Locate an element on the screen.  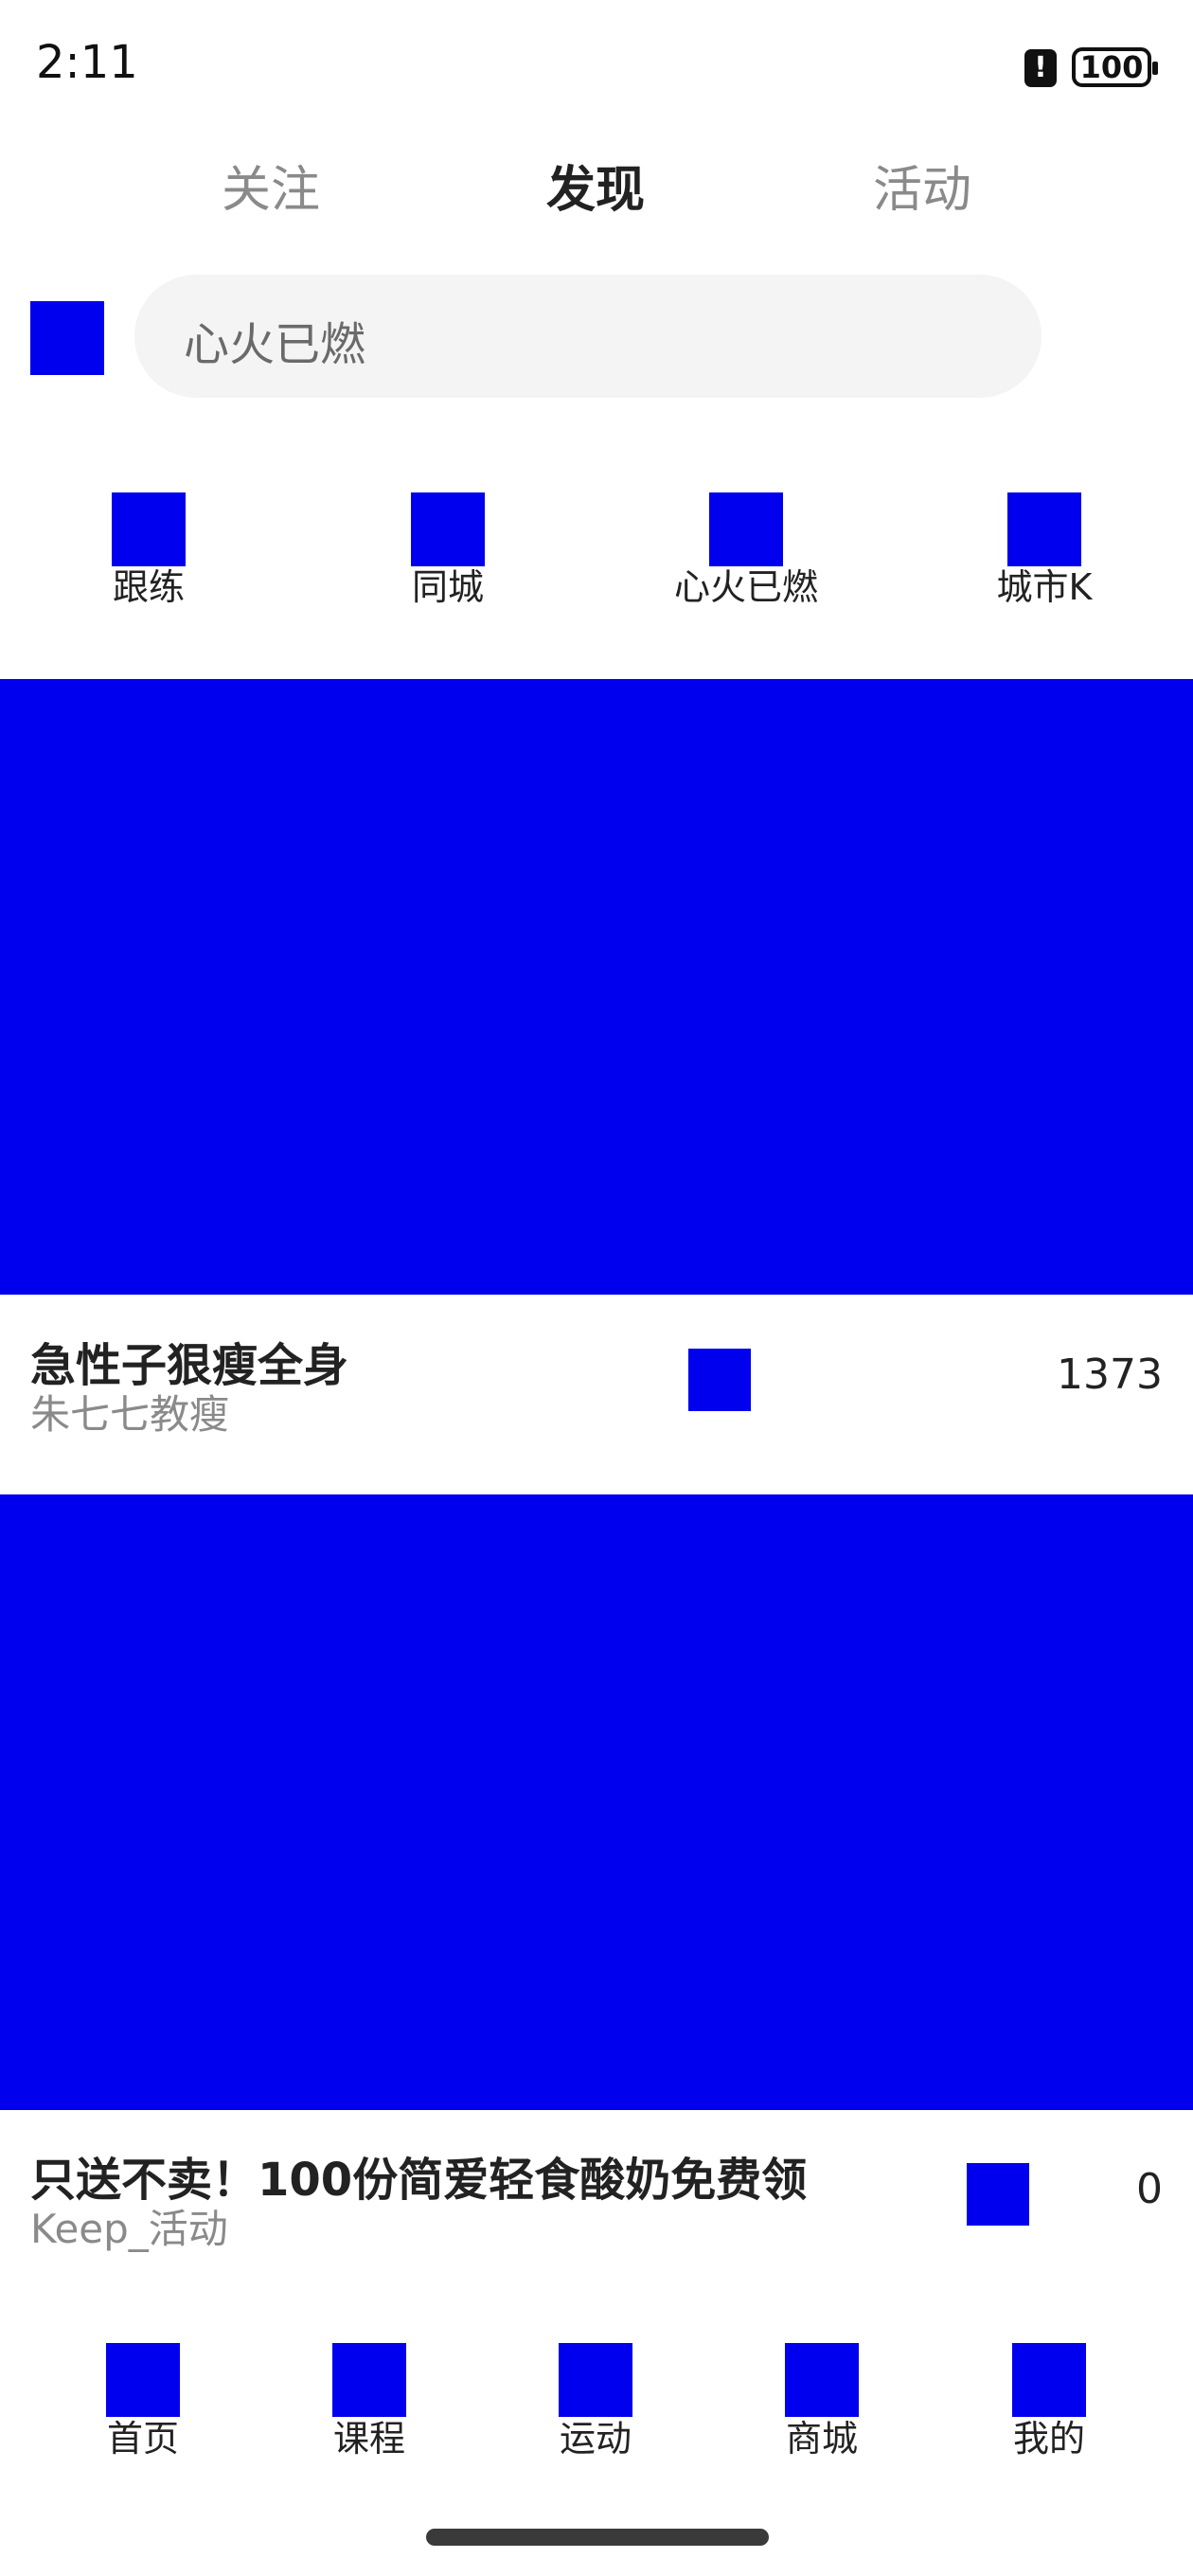
profile-icon is located at coordinates (1049, 2380).